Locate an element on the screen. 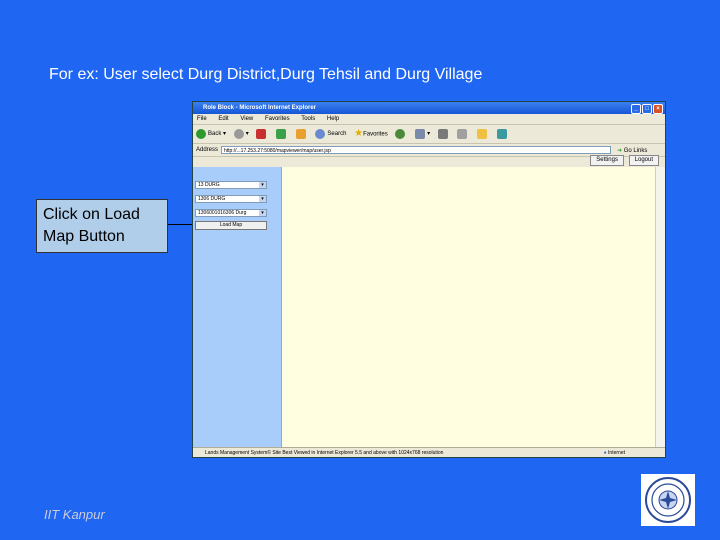  refresh-button is located at coordinates (282, 134).